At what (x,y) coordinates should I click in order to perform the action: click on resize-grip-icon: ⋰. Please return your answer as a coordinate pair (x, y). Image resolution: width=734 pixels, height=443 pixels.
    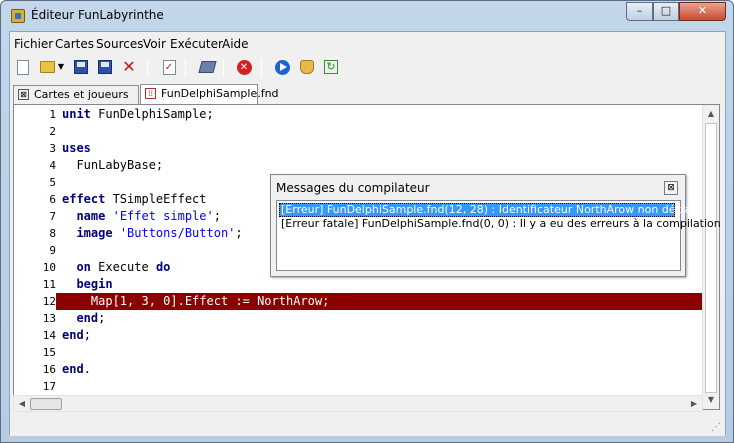
    Looking at the image, I should click on (717, 428).